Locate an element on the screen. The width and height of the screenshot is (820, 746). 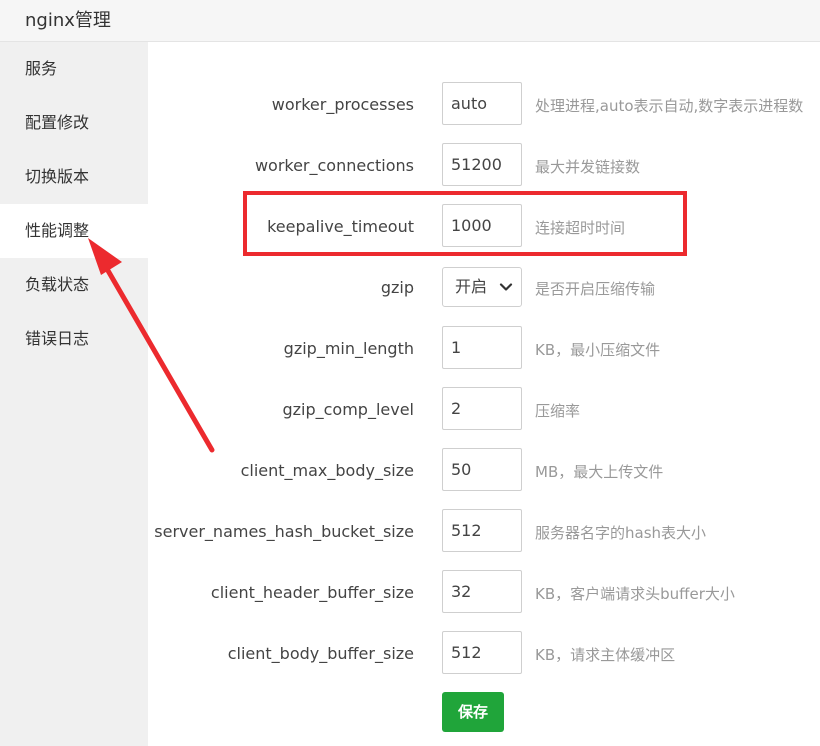
field-label: gzip_min_length is located at coordinates (348, 348).